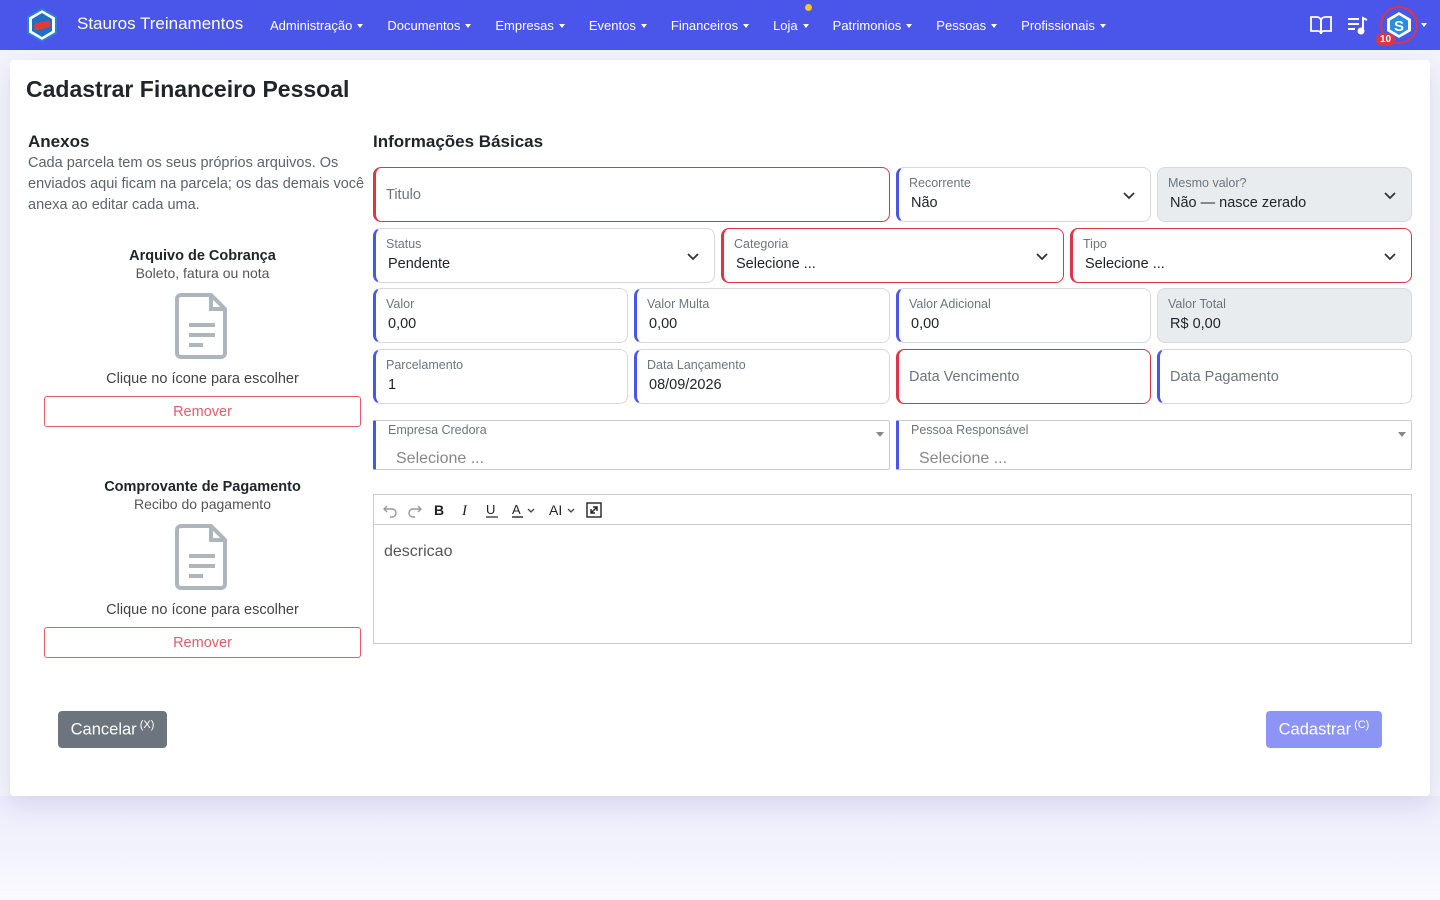 This screenshot has width=1440, height=900. I want to click on nav-label: Eventos, so click(612, 25).